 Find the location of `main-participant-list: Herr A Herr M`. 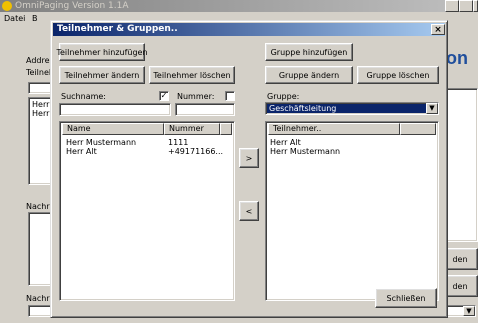

main-participant-list: Herr A Herr M is located at coordinates (43, 141).